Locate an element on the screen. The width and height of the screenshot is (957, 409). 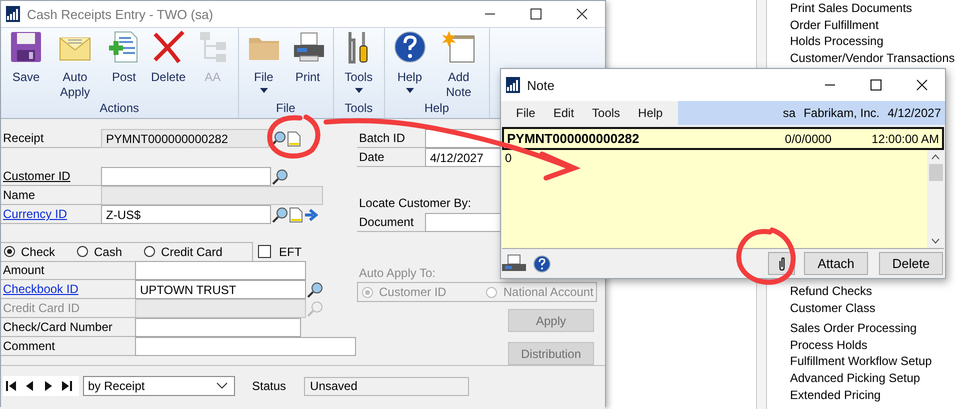
navigation-link: Fulfillment Workflow Setup is located at coordinates (861, 361).